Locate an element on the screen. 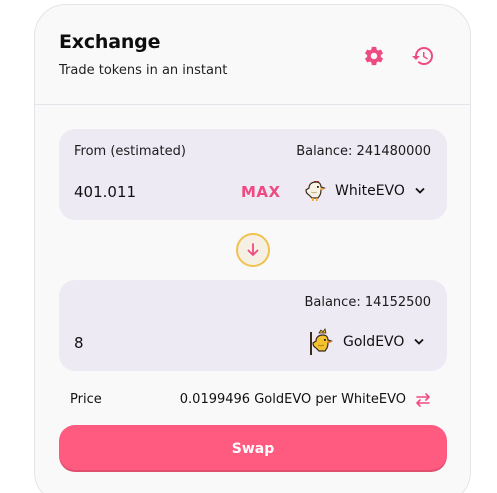 The image size is (497, 493). swap-arrows-icon is located at coordinates (423, 400).